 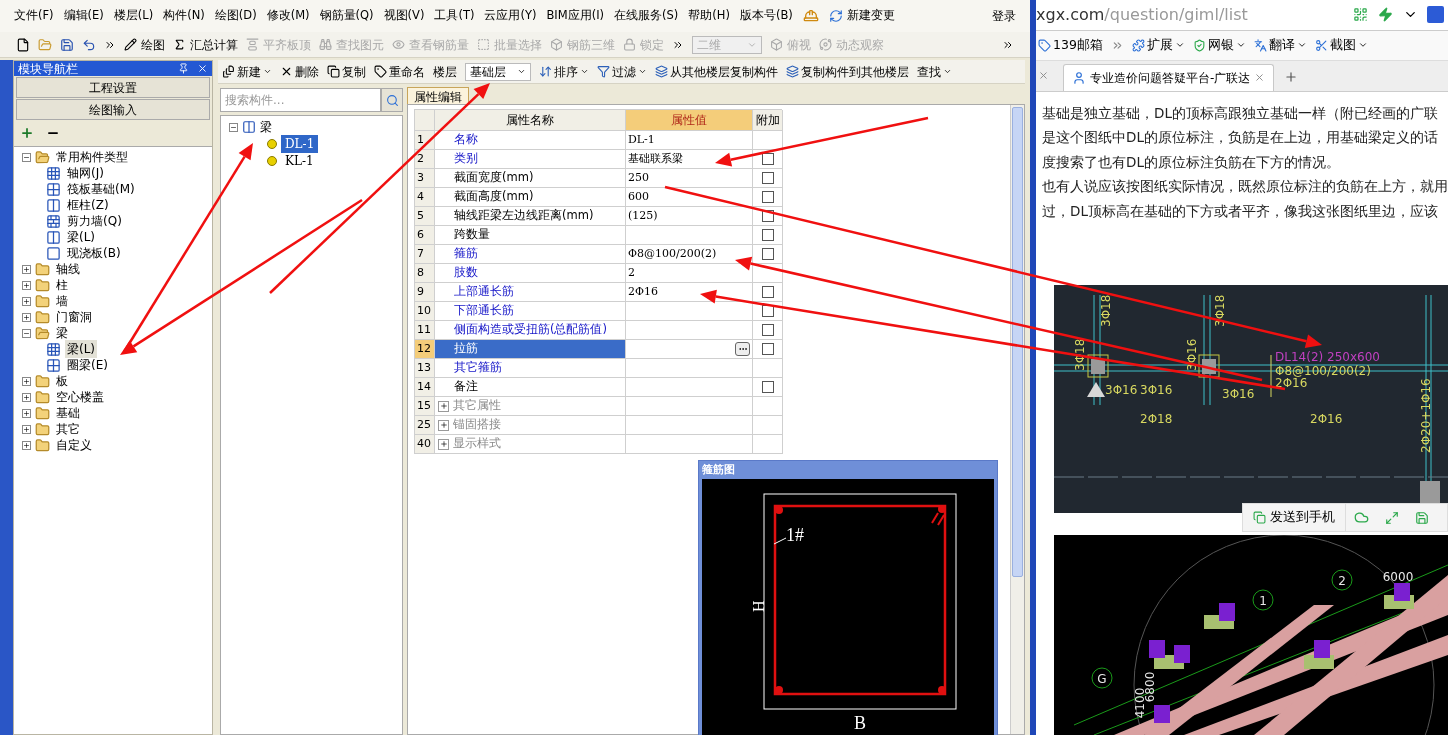 What do you see at coordinates (934, 71) in the screenshot?
I see `toolbar-button: 查找` at bounding box center [934, 71].